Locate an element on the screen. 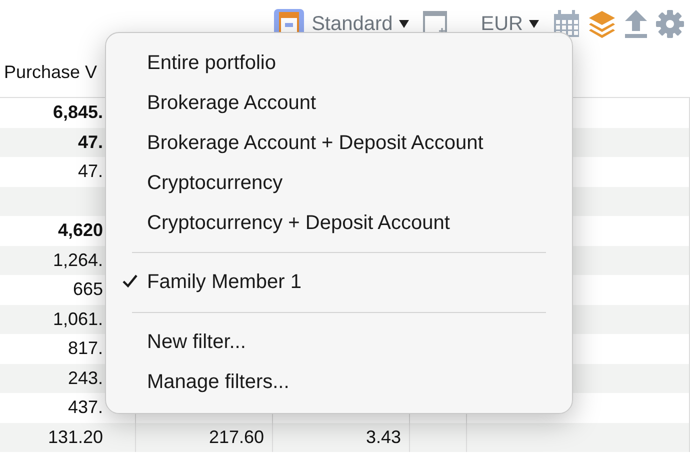 Image resolution: width=690 pixels, height=455 pixels. menu-item: Brokerage Account is located at coordinates (339, 103).